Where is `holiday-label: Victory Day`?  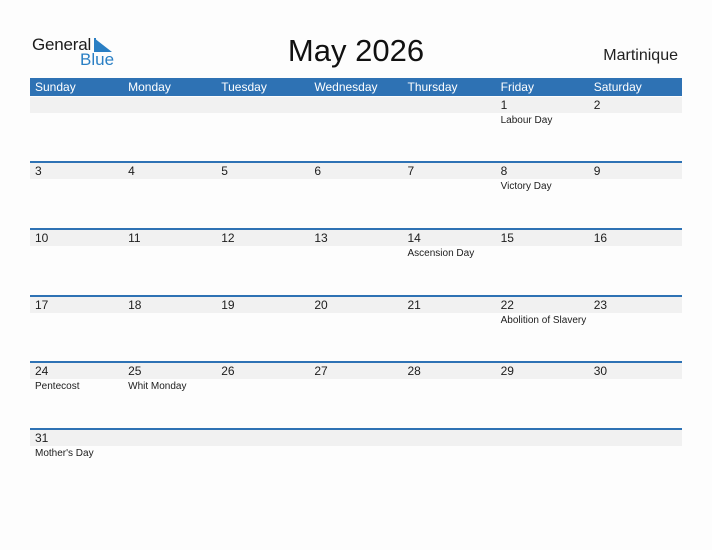
holiday-label: Victory Day is located at coordinates (526, 186).